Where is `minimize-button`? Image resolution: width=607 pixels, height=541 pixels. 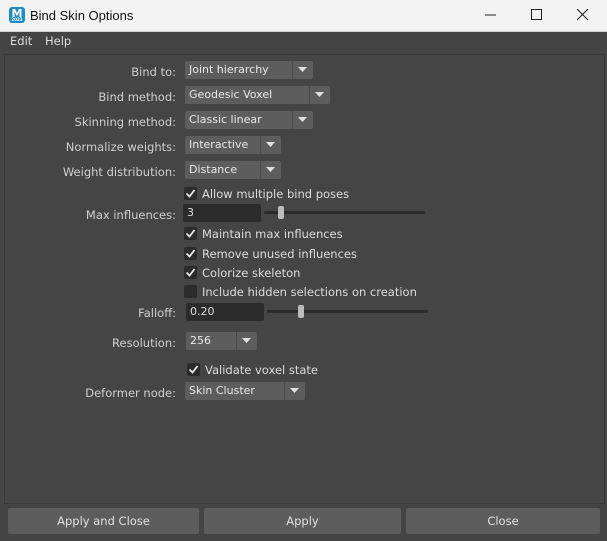 minimize-button is located at coordinates (491, 15).